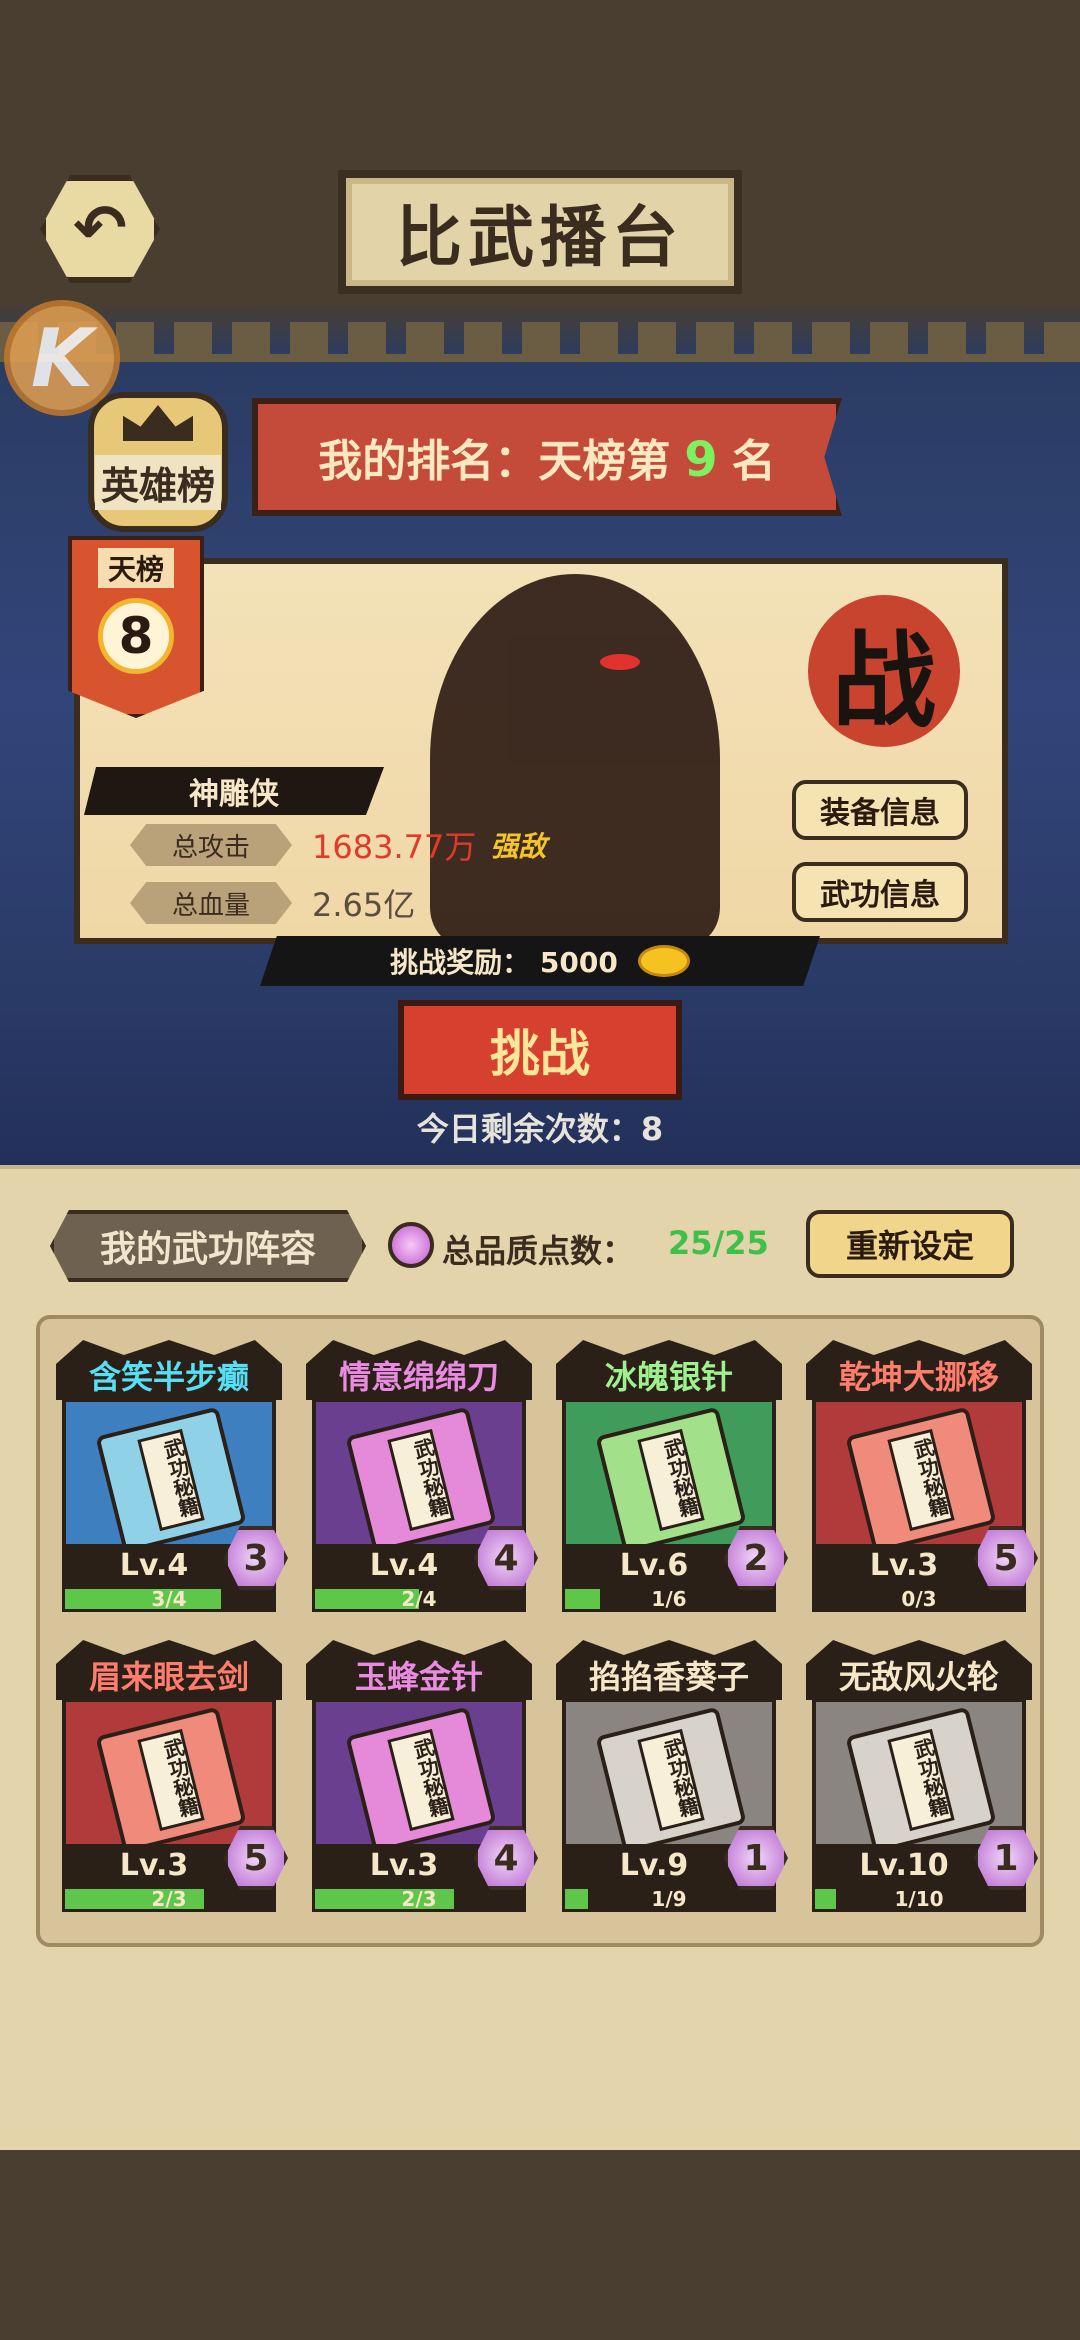 This screenshot has width=1080, height=2340. I want to click on rank-number: 9, so click(701, 460).